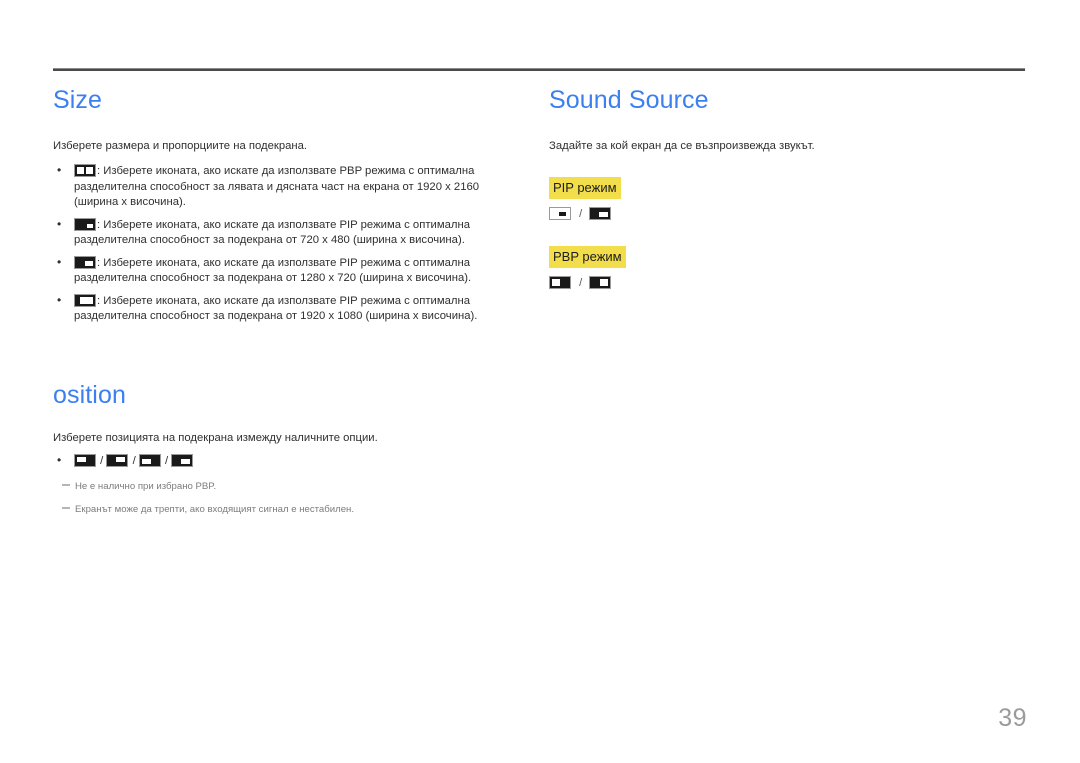 The image size is (1080, 763). Describe the element at coordinates (85, 224) in the screenshot. I see `pip-small-screen-icon` at that location.